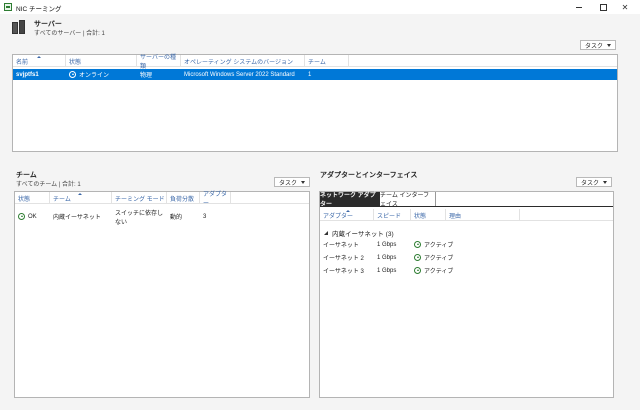 The height and width of the screenshot is (410, 640). I want to click on adapter-row: イーサネット 3 1 Gbps アクティブ, so click(466, 270).